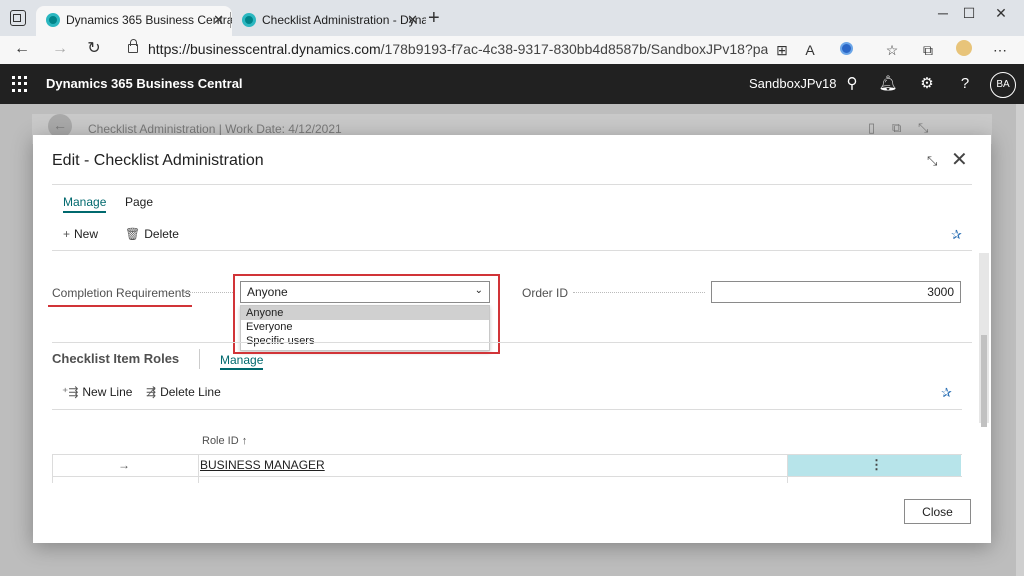 Image resolution: width=1024 pixels, height=576 pixels. What do you see at coordinates (937, 511) in the screenshot?
I see `close-button: Close` at bounding box center [937, 511].